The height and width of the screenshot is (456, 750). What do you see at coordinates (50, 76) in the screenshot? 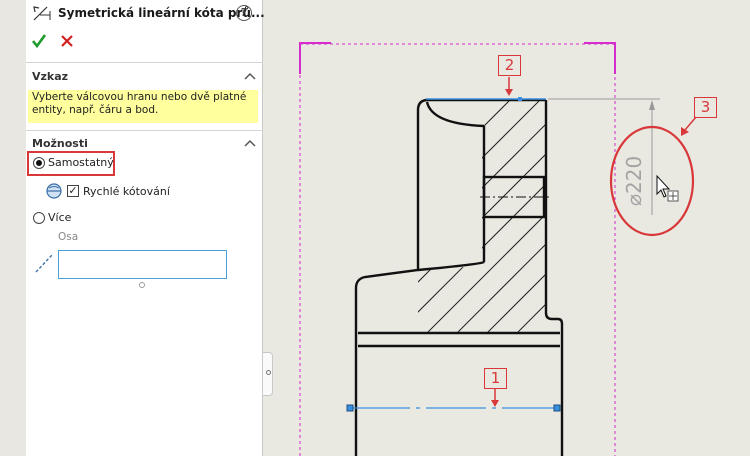
I see `message-section-title: Vzkaz` at bounding box center [50, 76].